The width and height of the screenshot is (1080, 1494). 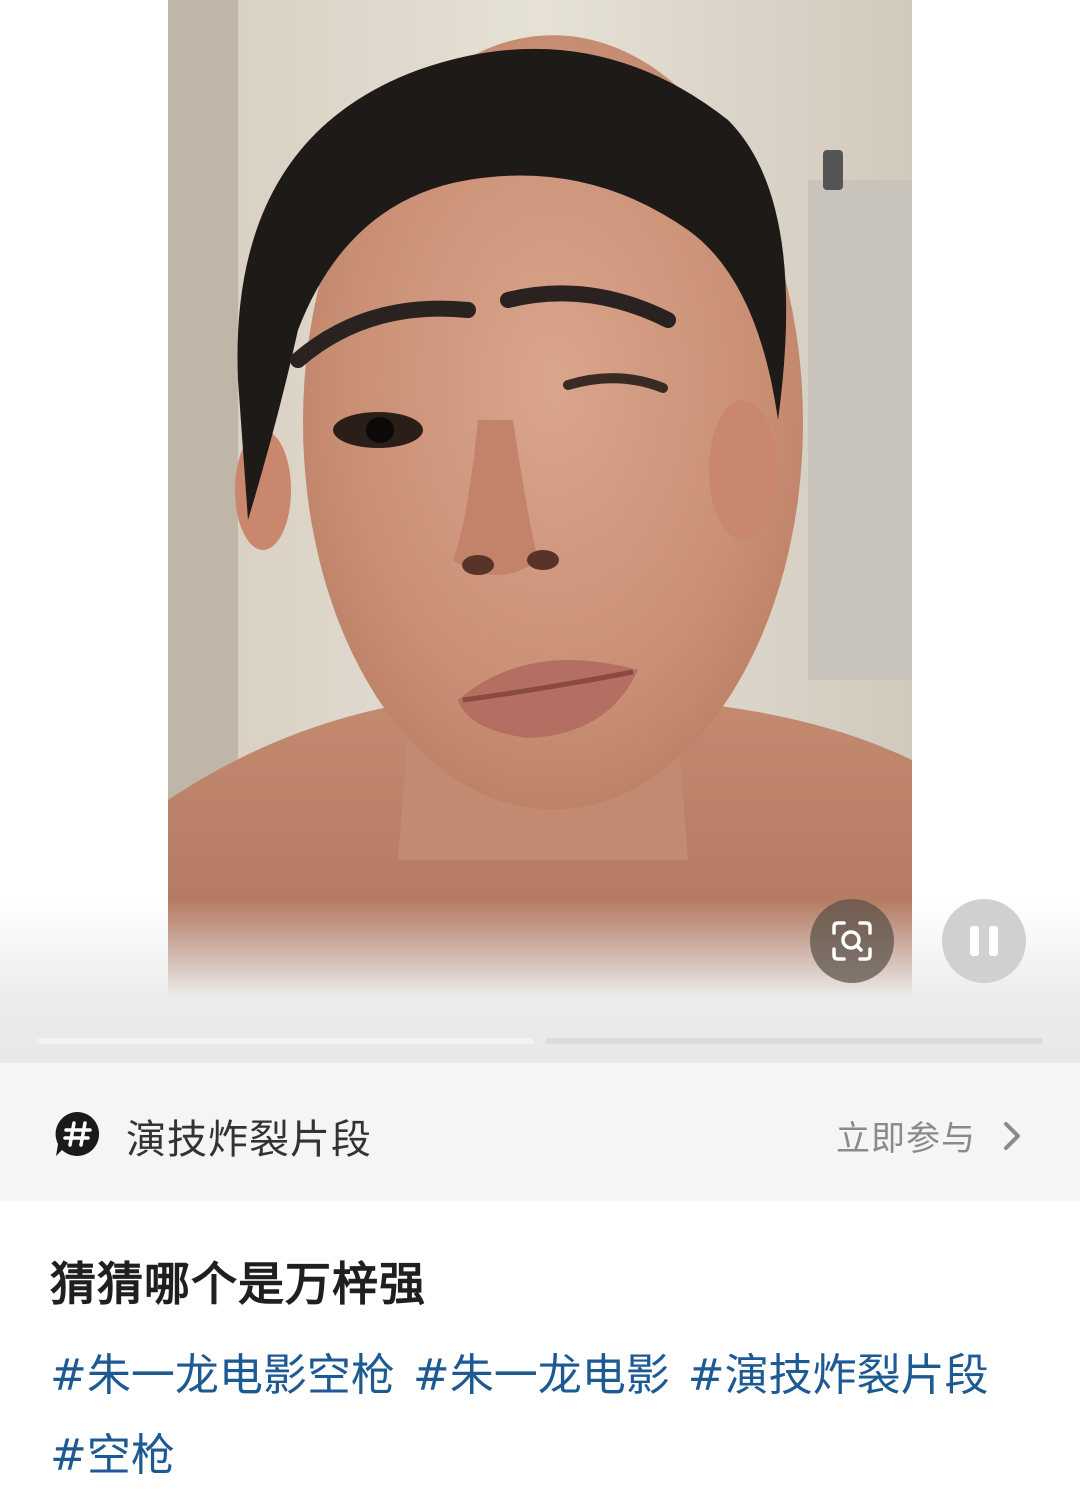 What do you see at coordinates (249, 1140) in the screenshot?
I see `topic-title: 演技炸裂片段` at bounding box center [249, 1140].